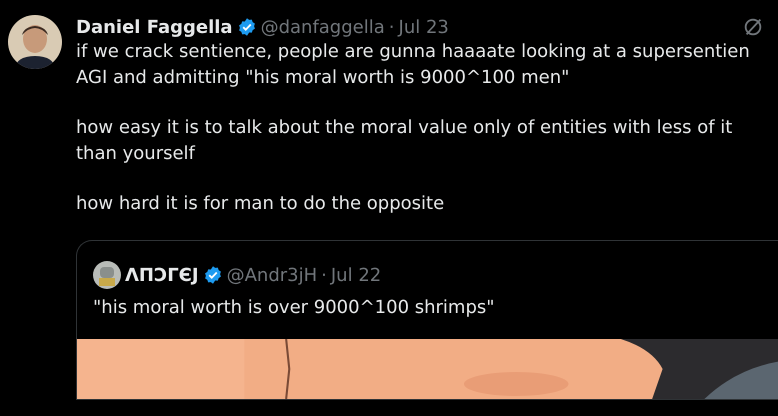 Image resolution: width=778 pixels, height=416 pixels. I want to click on author-handle: @danfaggella, so click(322, 27).